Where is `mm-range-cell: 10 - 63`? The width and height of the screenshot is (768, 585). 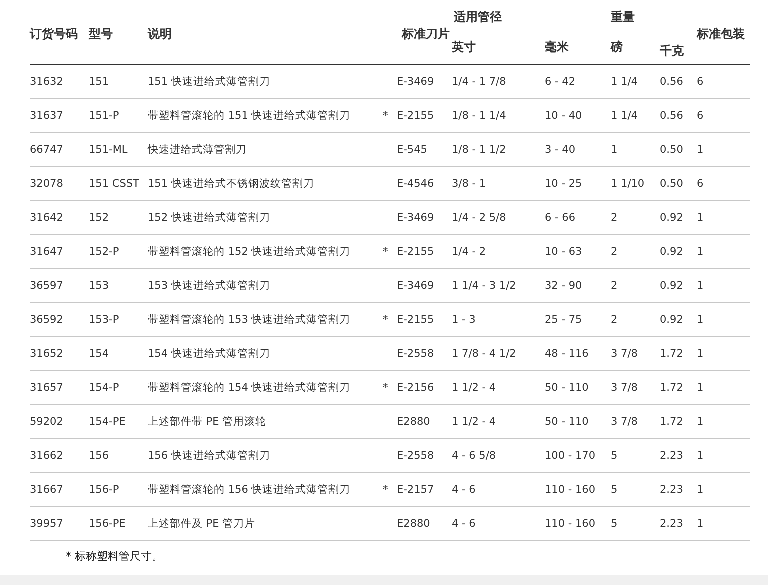 mm-range-cell: 10 - 63 is located at coordinates (578, 251).